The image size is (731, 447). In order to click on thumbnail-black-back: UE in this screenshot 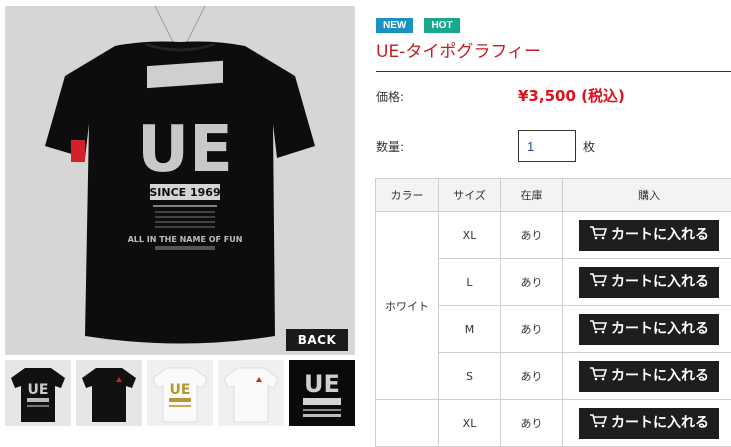, I will do `click(38, 393)`.